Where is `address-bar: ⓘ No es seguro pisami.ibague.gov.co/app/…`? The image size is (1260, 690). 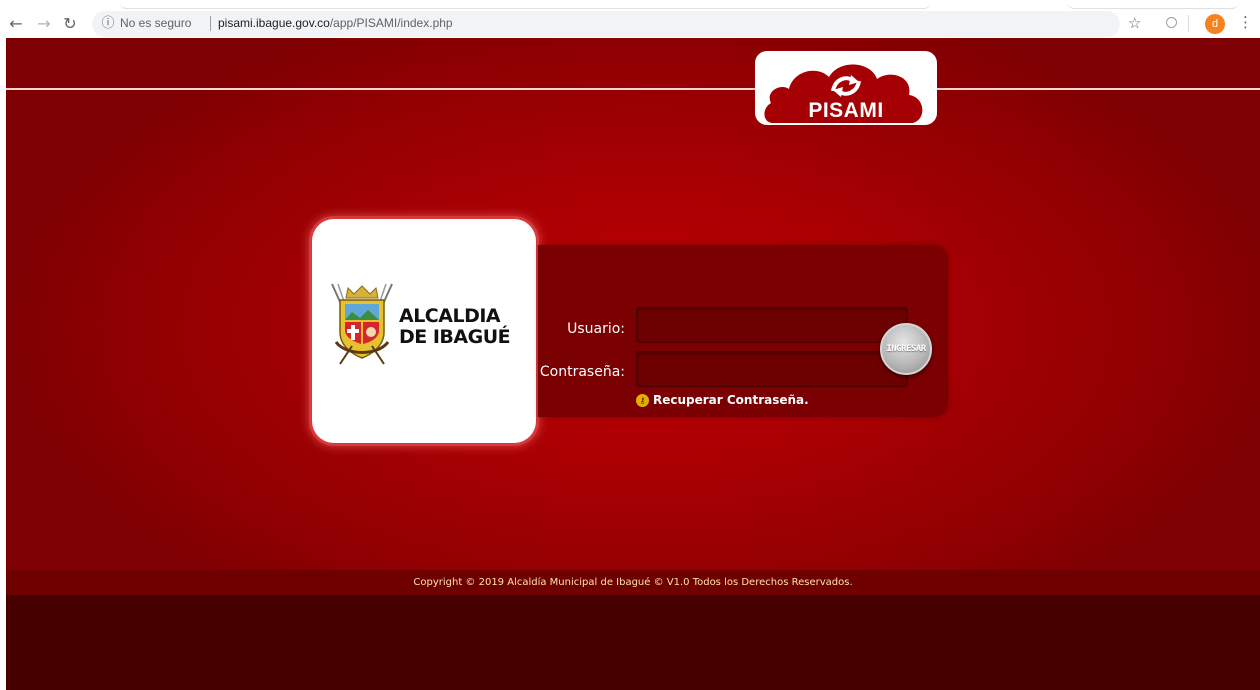 address-bar: ⓘ No es seguro pisami.ibague.gov.co/app/… is located at coordinates (606, 24).